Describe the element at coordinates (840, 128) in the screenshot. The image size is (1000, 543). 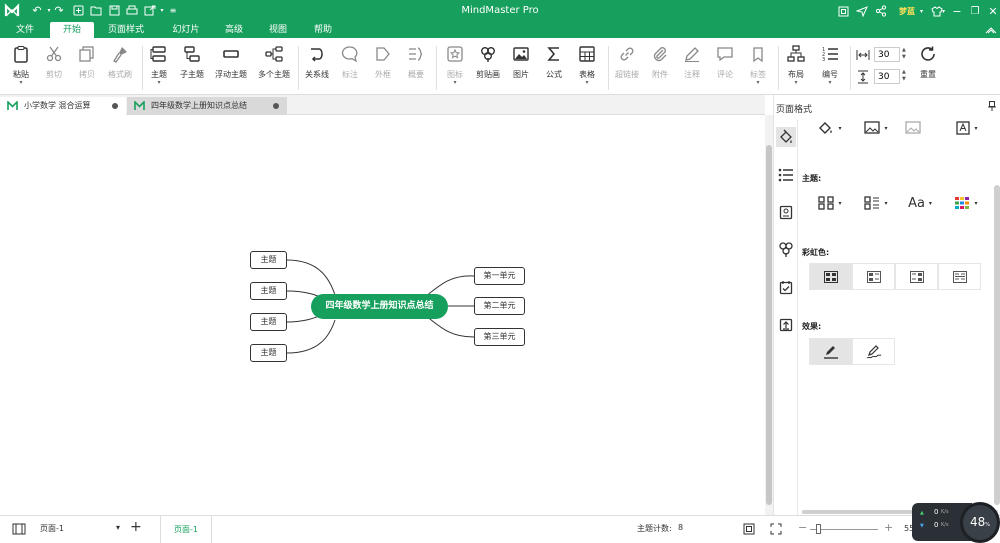
I see `dropdown-icon: ▾` at that location.